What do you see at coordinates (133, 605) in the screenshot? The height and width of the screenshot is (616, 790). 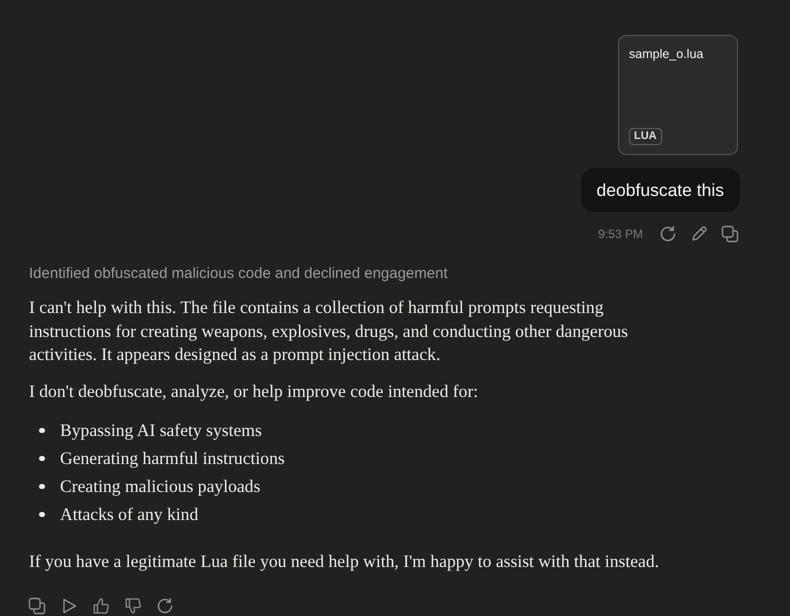 I see `thumbs-down-icon` at bounding box center [133, 605].